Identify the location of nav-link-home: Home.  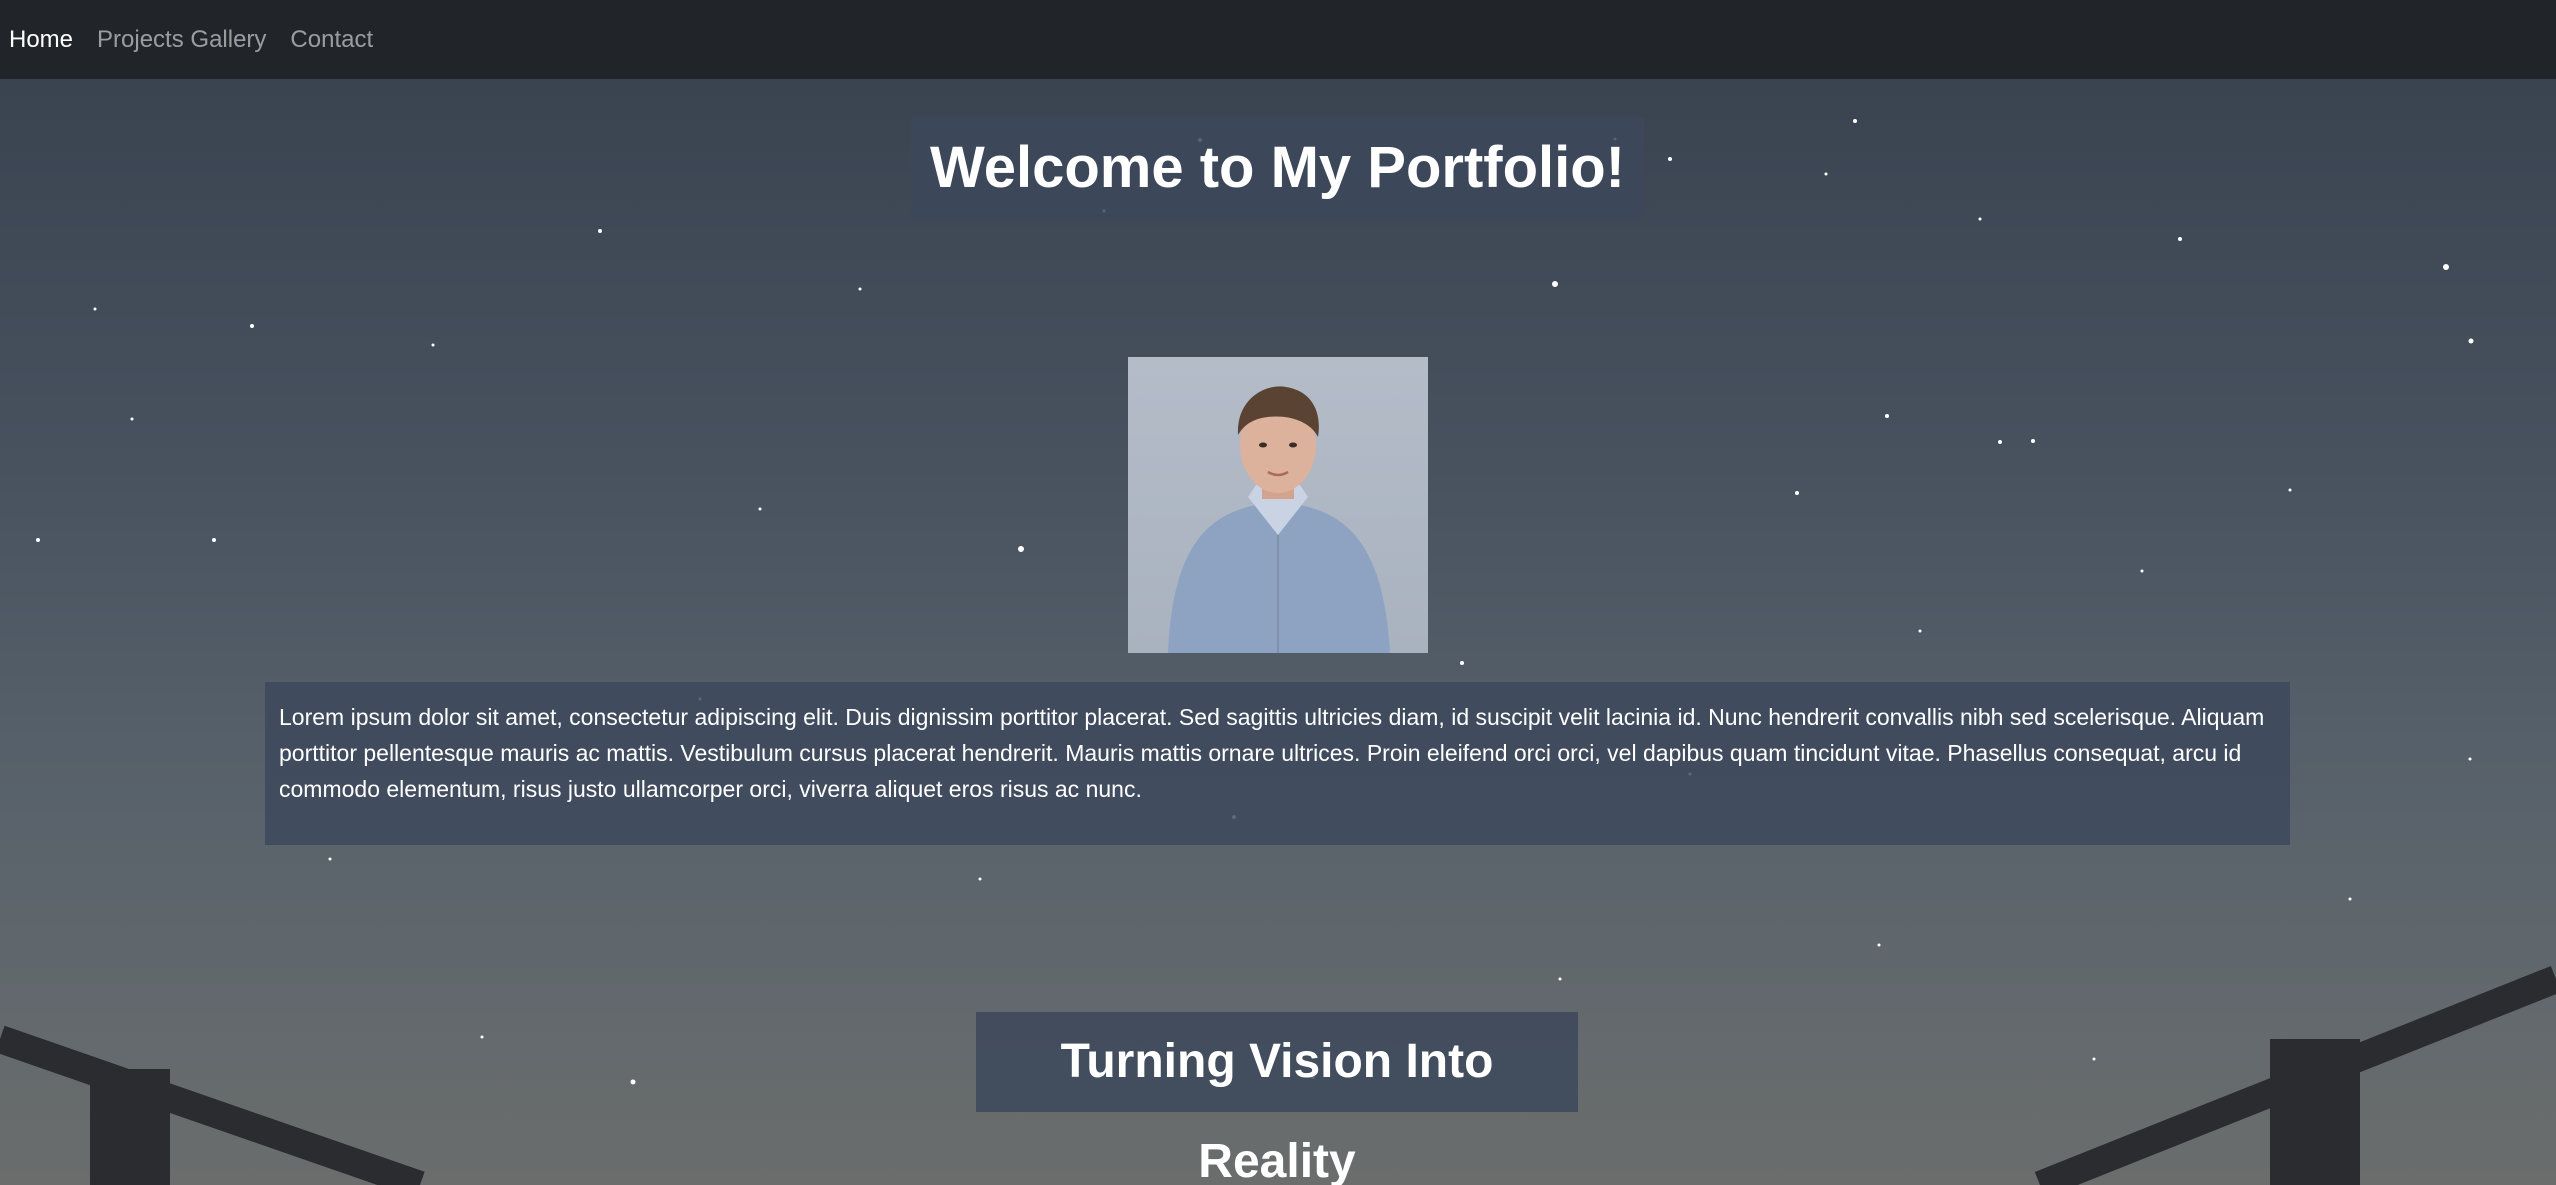
(41, 40).